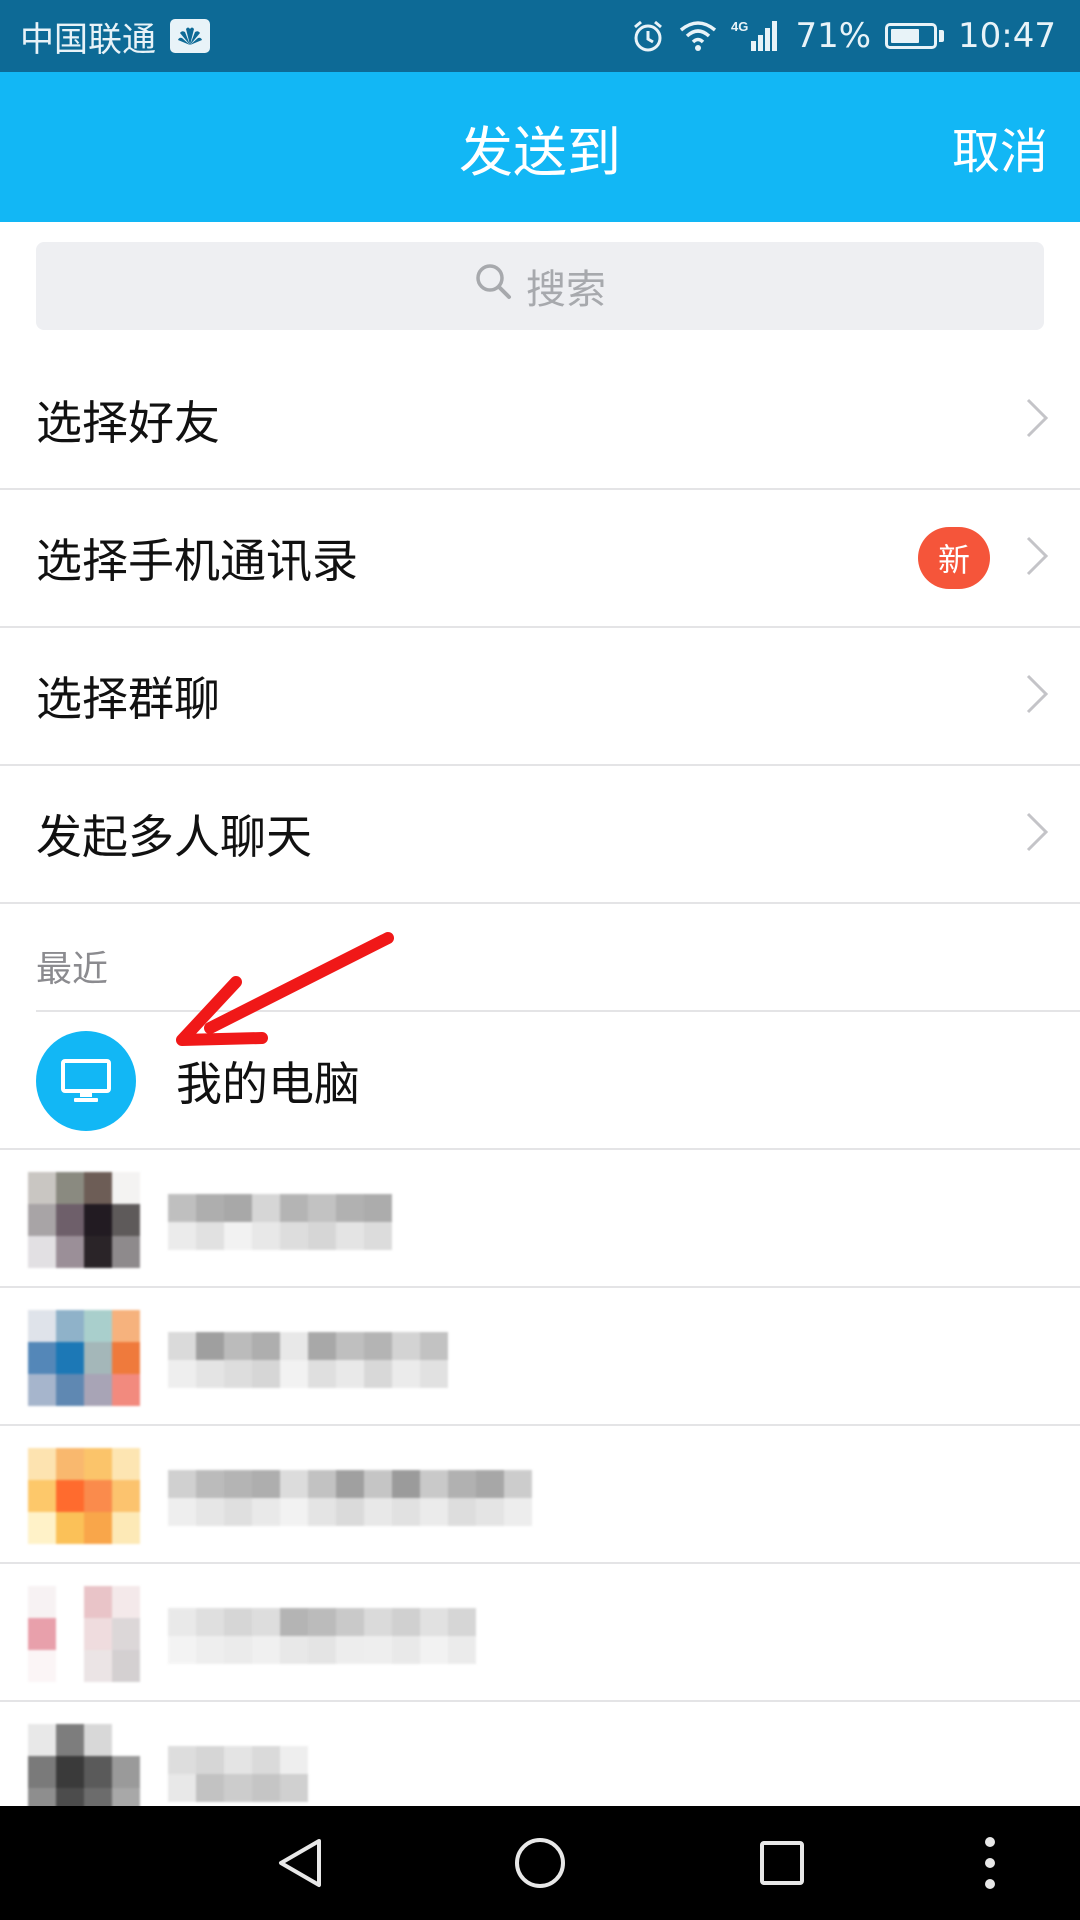 Image resolution: width=1080 pixels, height=1920 pixels. Describe the element at coordinates (782, 1863) in the screenshot. I see `recents-icon` at that location.